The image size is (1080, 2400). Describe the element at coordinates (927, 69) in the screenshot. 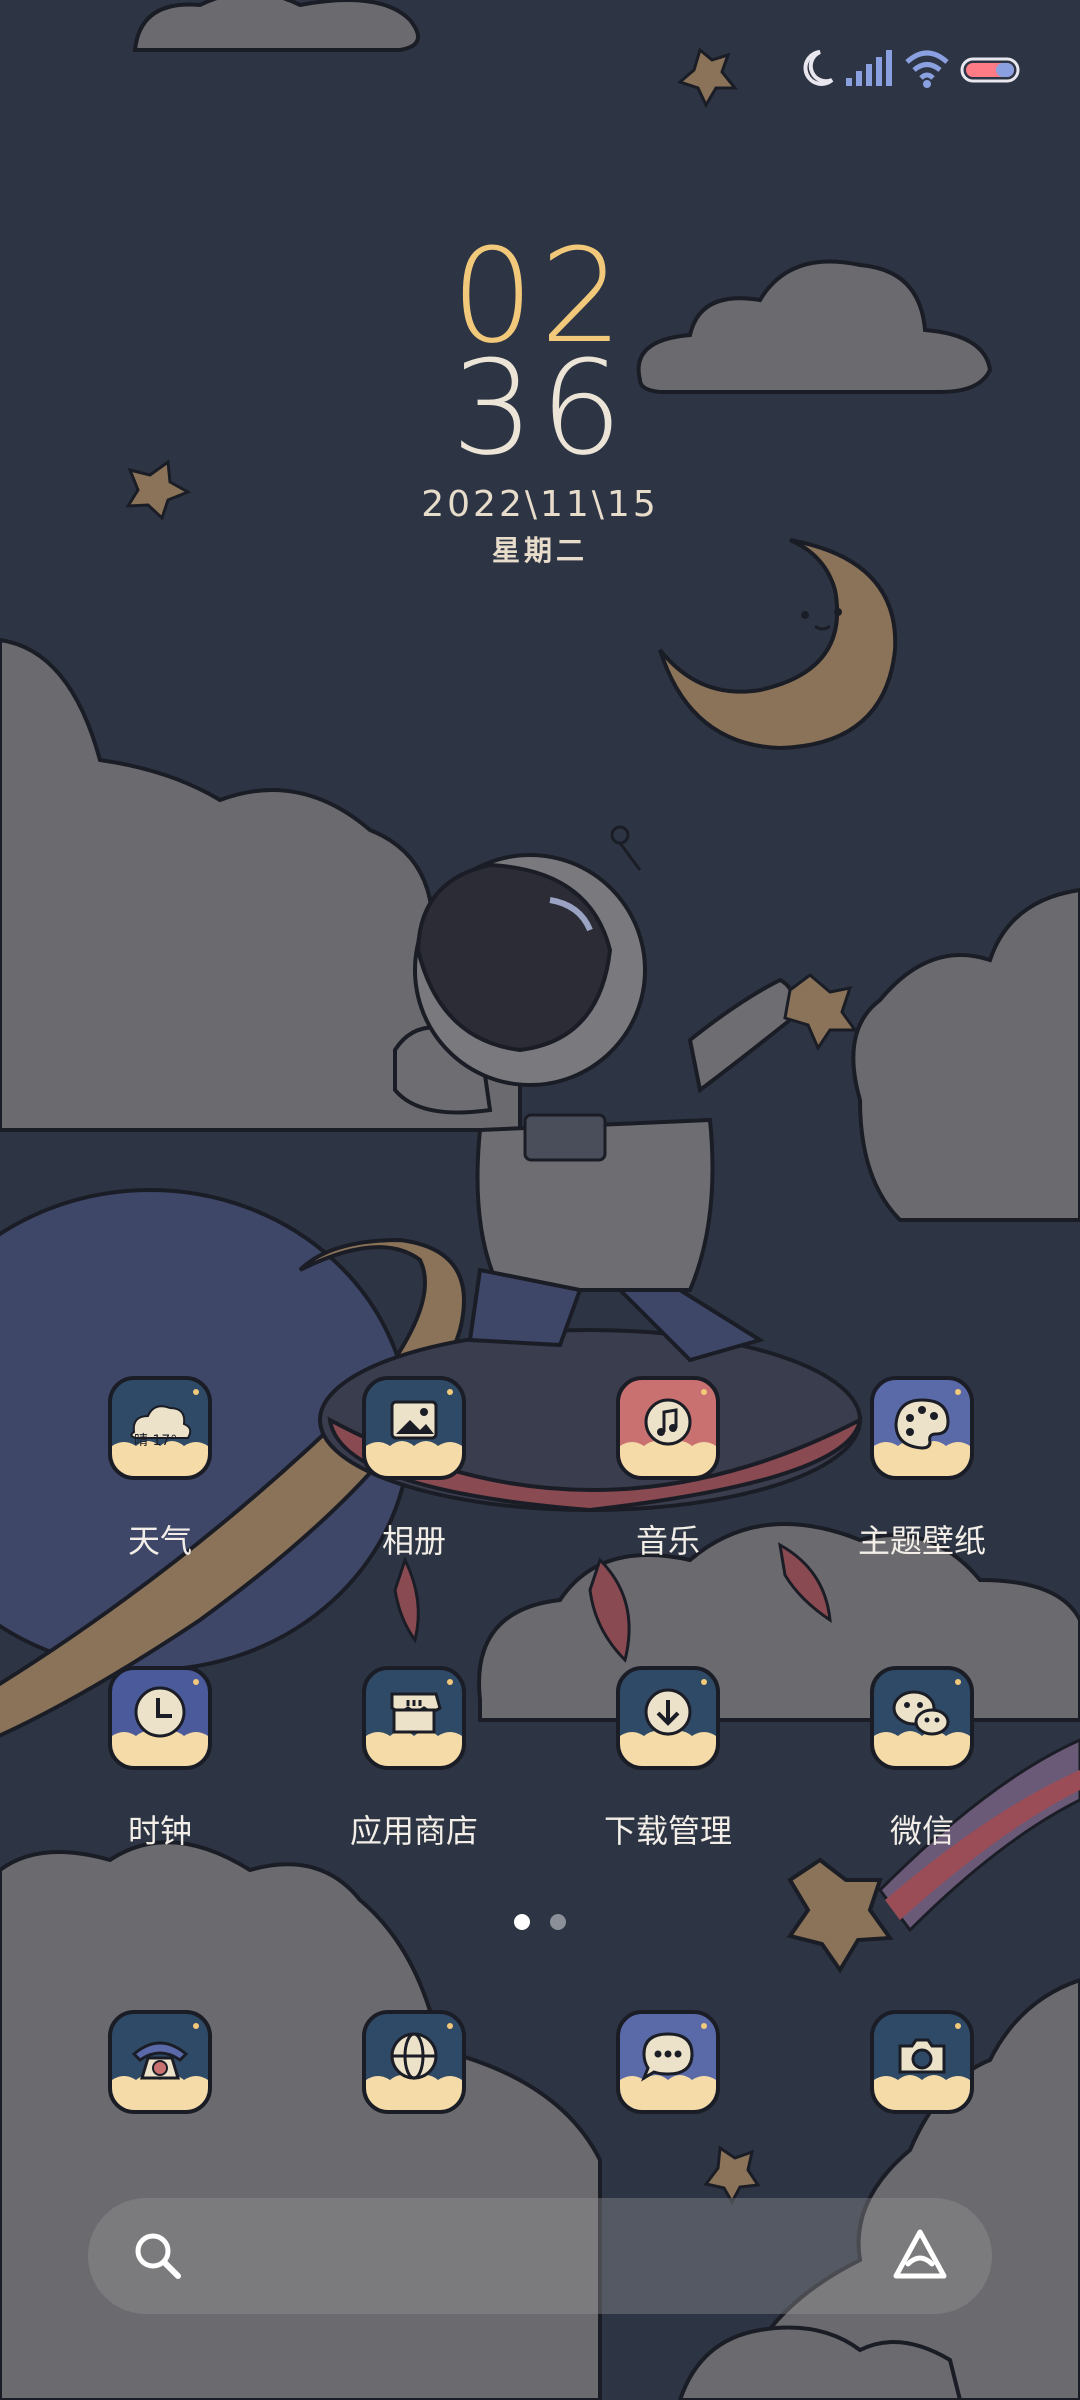

I see `wifi-icon` at that location.